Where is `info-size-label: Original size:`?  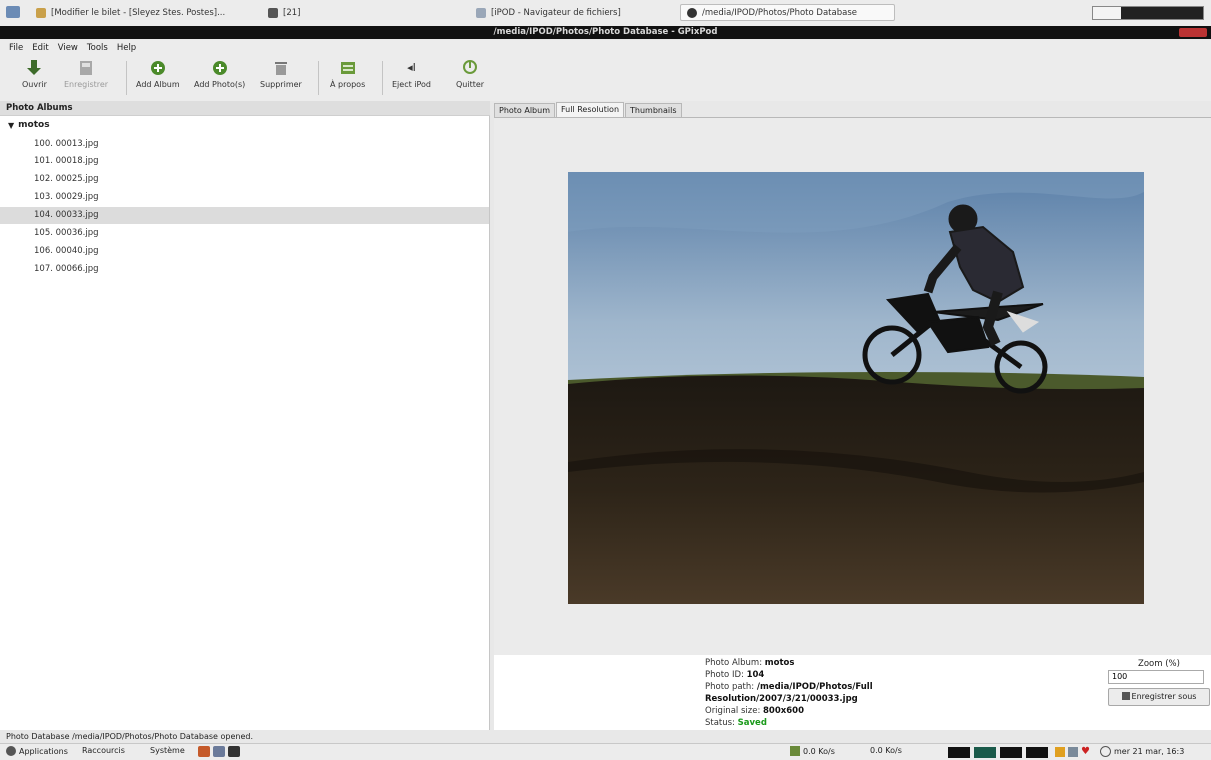 info-size-label: Original size: is located at coordinates (733, 711).